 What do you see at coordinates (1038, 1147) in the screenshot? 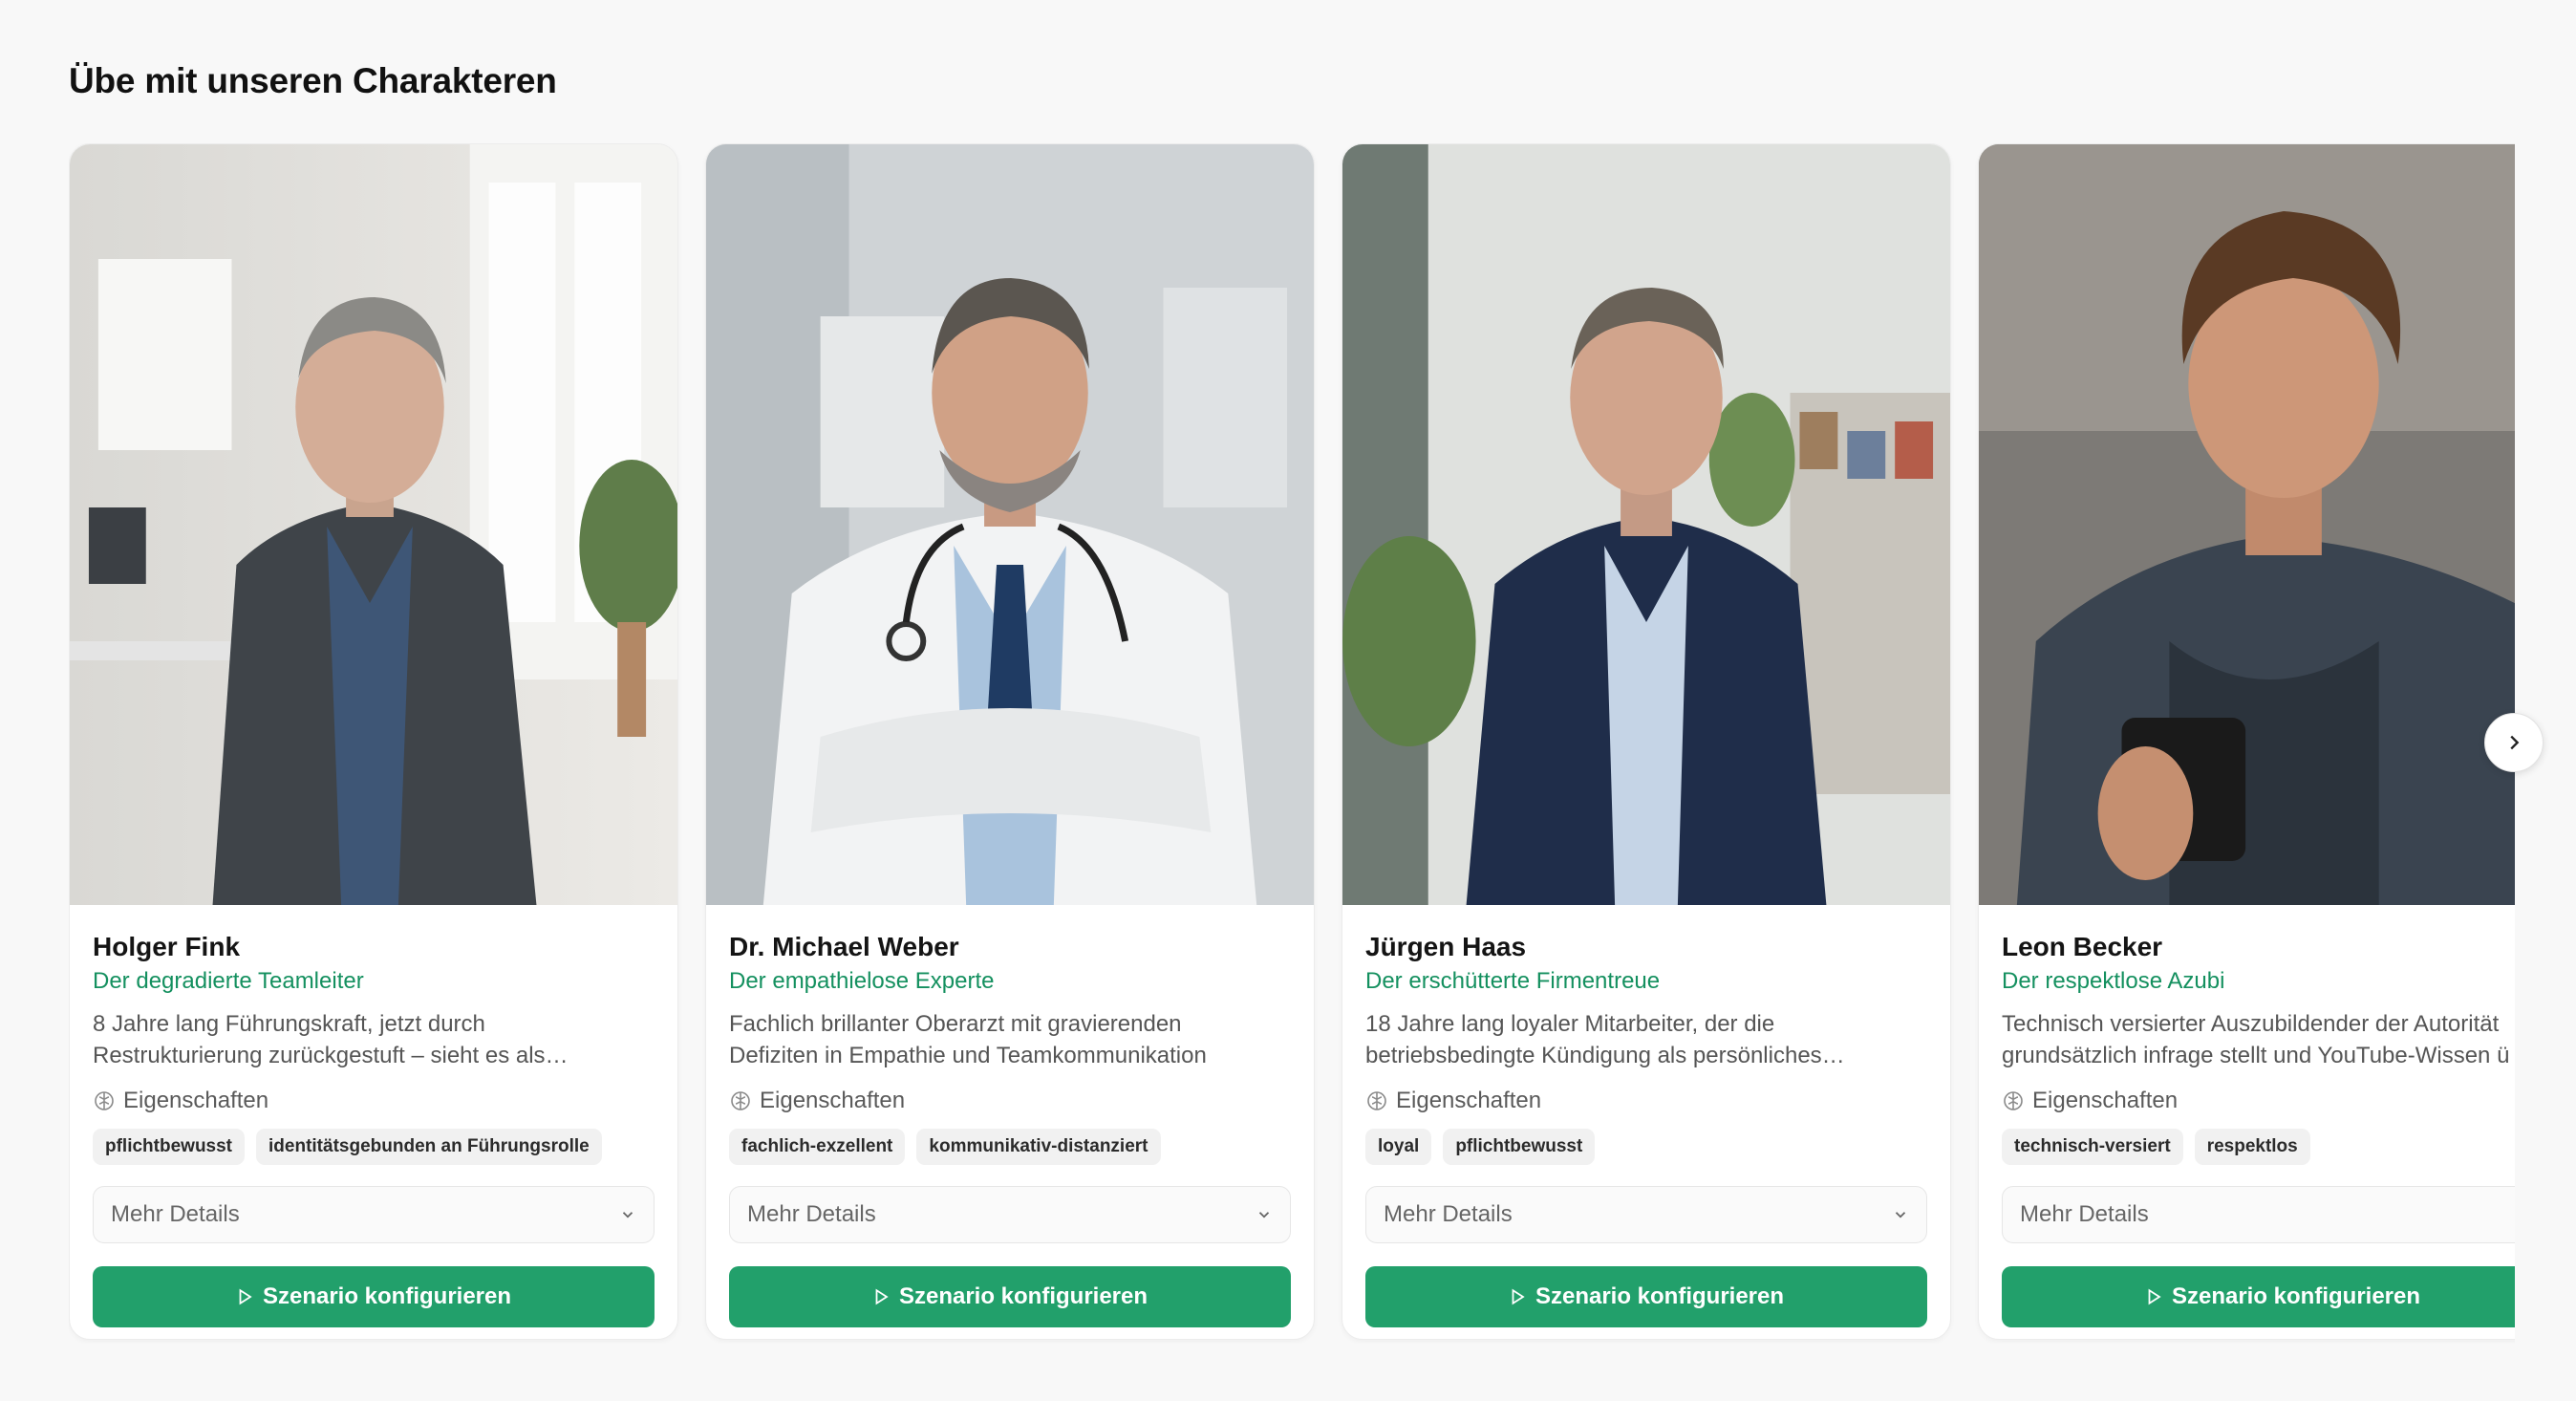
I see `trait-tag: kommunikativ-distanziert` at bounding box center [1038, 1147].